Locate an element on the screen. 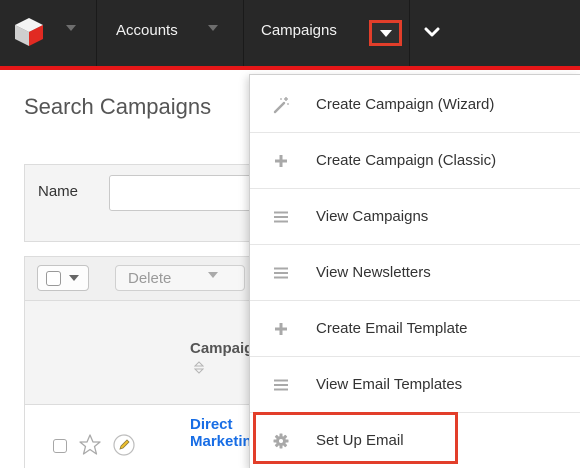  menu-item-label: View Email Templates is located at coordinates (389, 384).